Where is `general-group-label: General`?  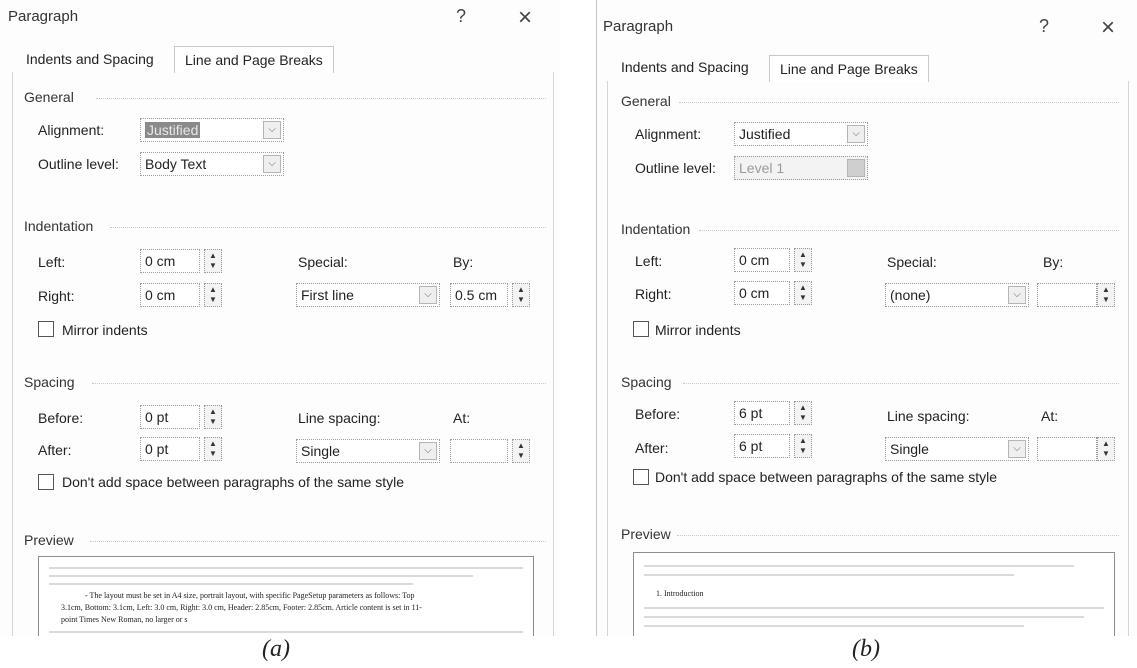 general-group-label: General is located at coordinates (648, 101).